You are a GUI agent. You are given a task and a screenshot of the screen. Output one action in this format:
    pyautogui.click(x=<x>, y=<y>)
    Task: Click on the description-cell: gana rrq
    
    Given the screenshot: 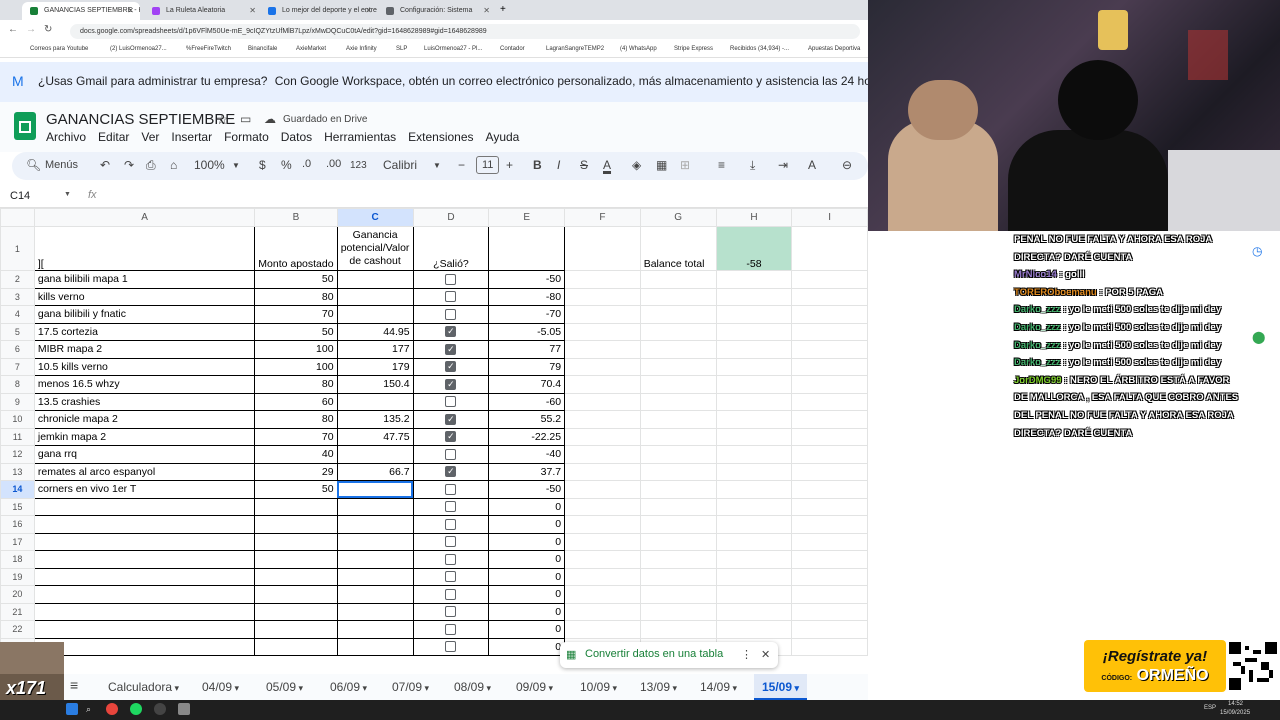 What is the action you would take?
    pyautogui.click(x=144, y=454)
    